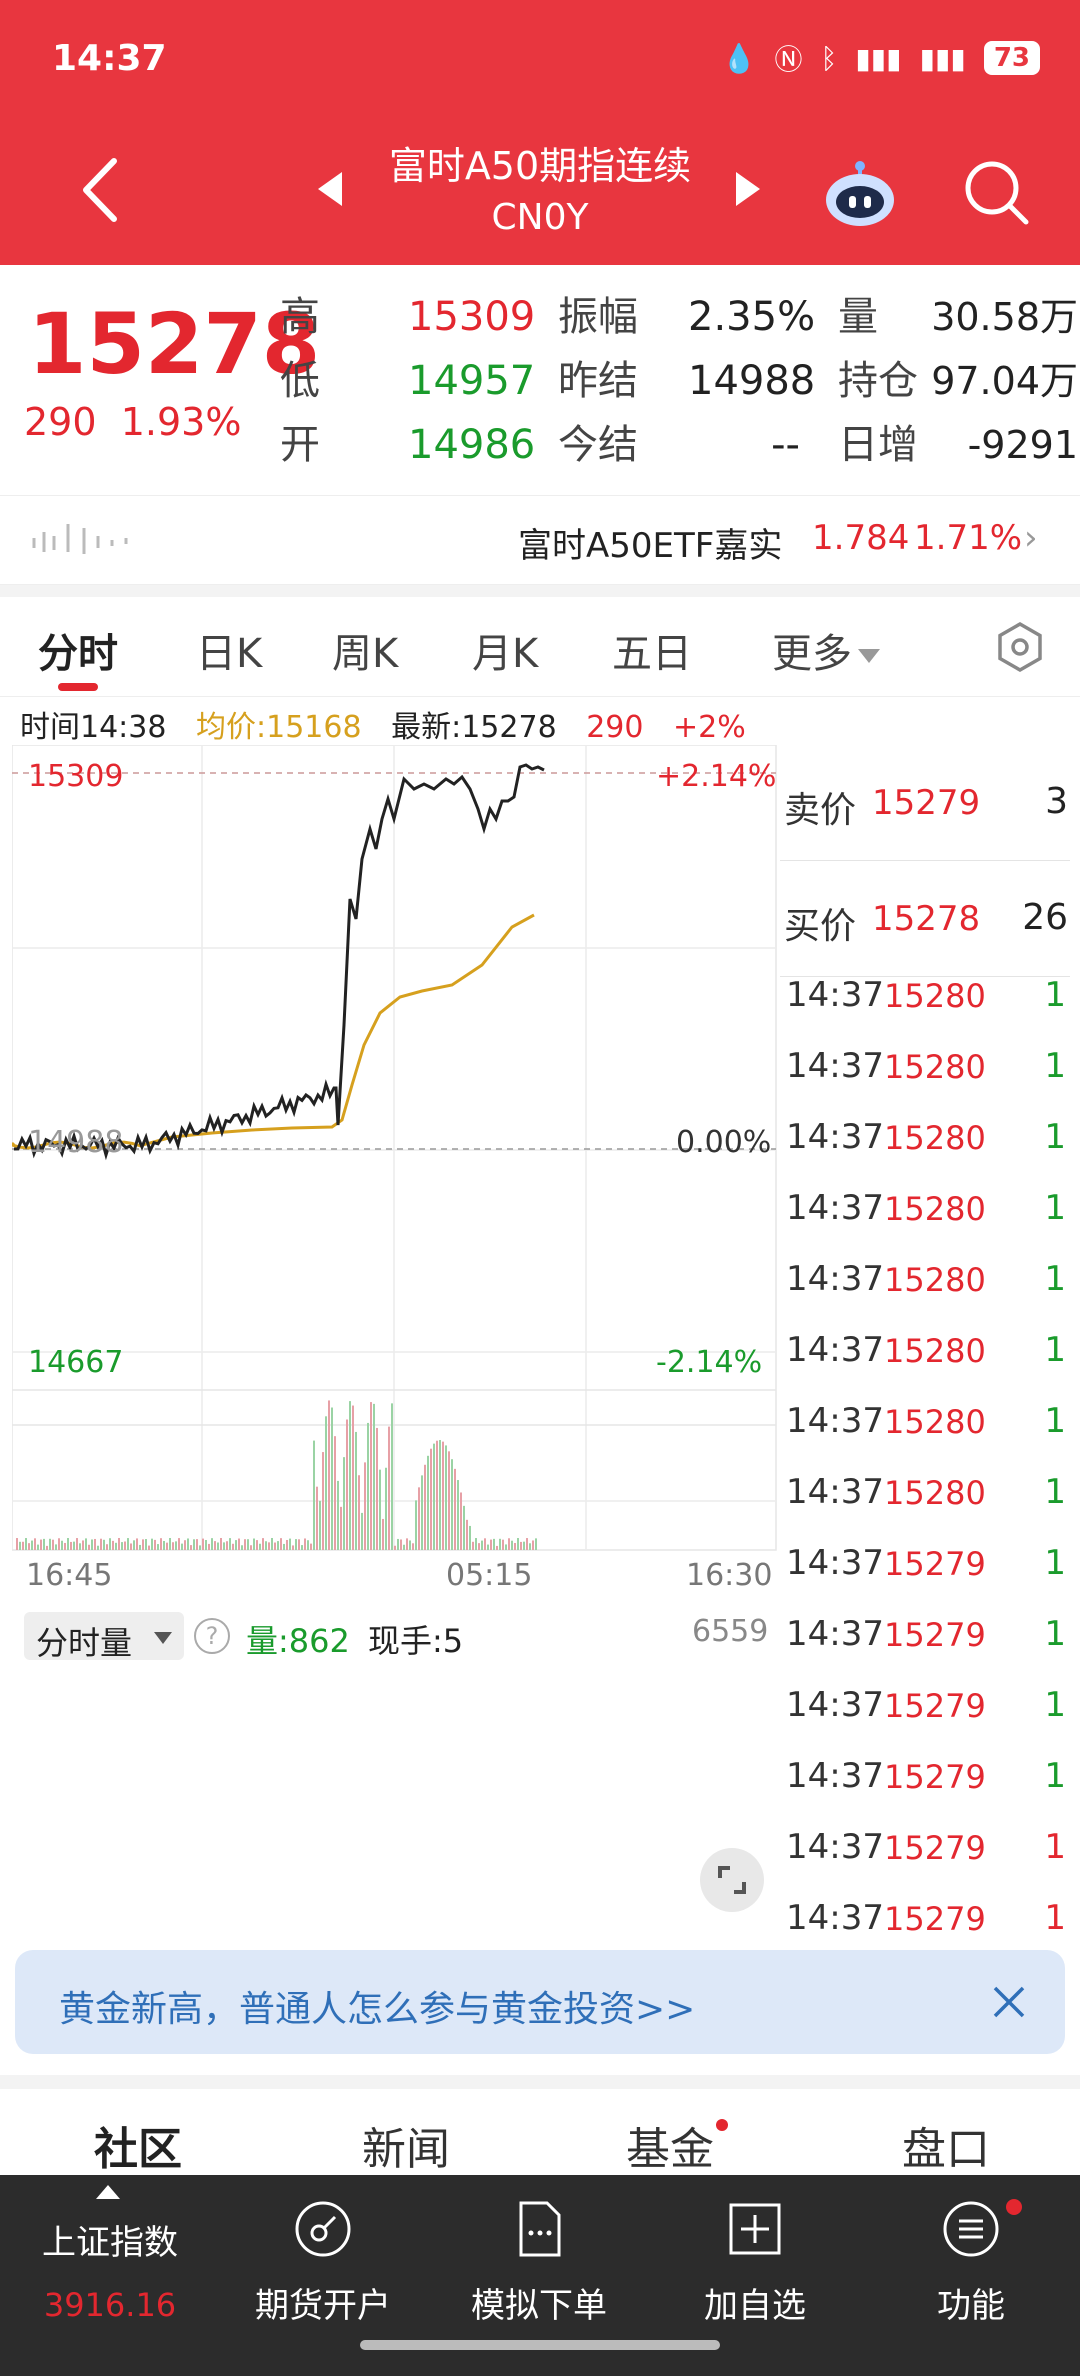 The height and width of the screenshot is (2376, 1080). Describe the element at coordinates (755, 2263) in the screenshot. I see `add-watchlist-button: 加自选` at that location.